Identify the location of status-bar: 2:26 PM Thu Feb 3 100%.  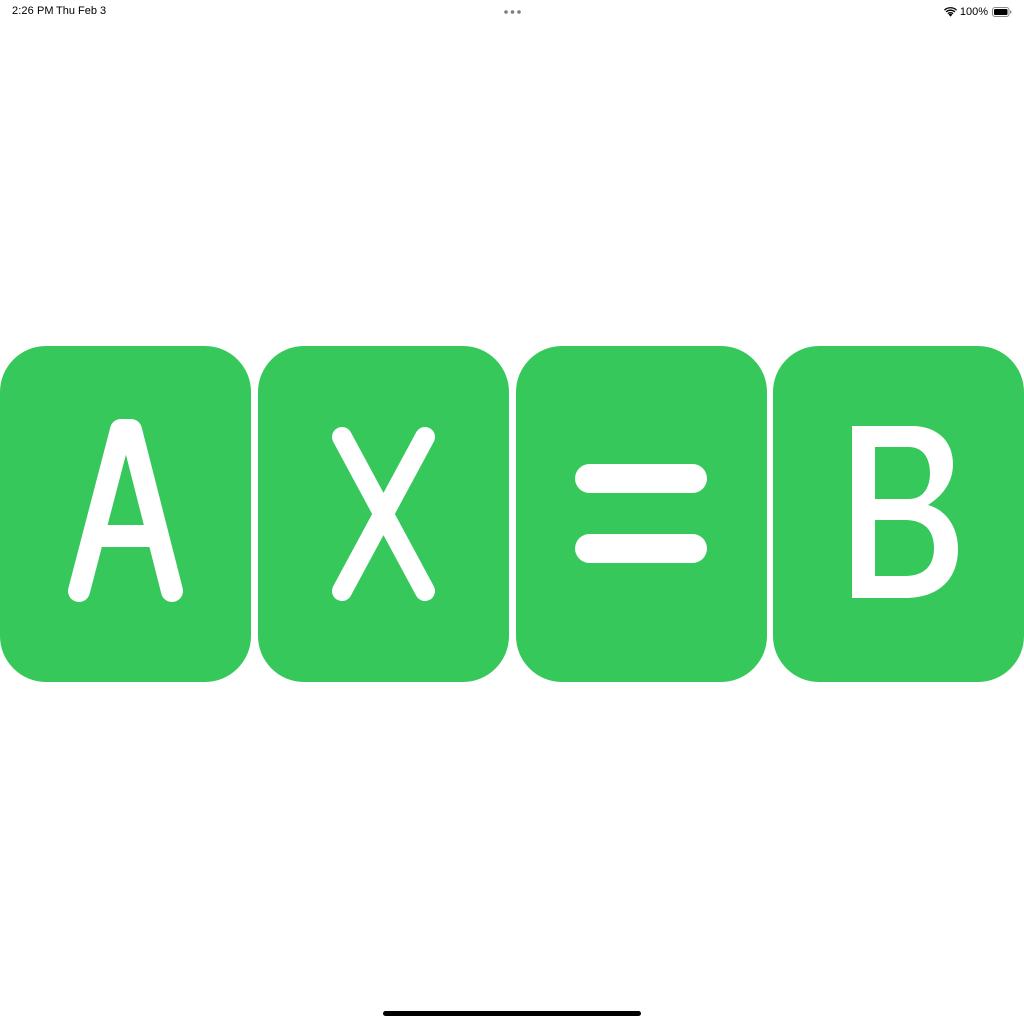
(512, 12).